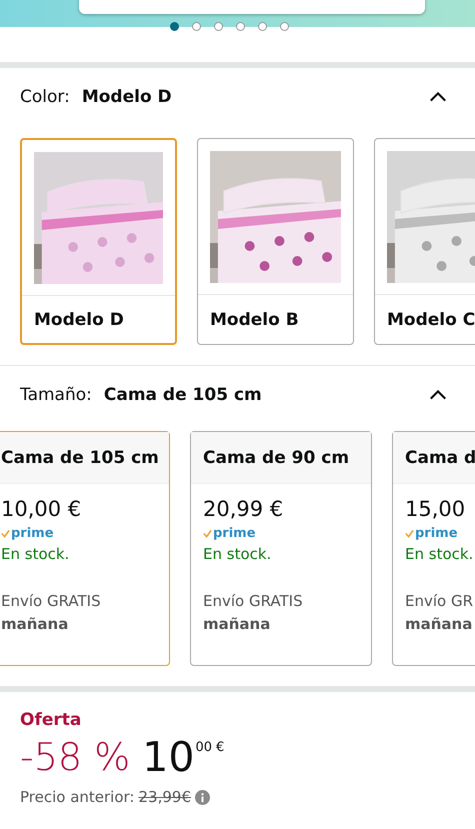  Describe the element at coordinates (202, 797) in the screenshot. I see `info-icon` at that location.